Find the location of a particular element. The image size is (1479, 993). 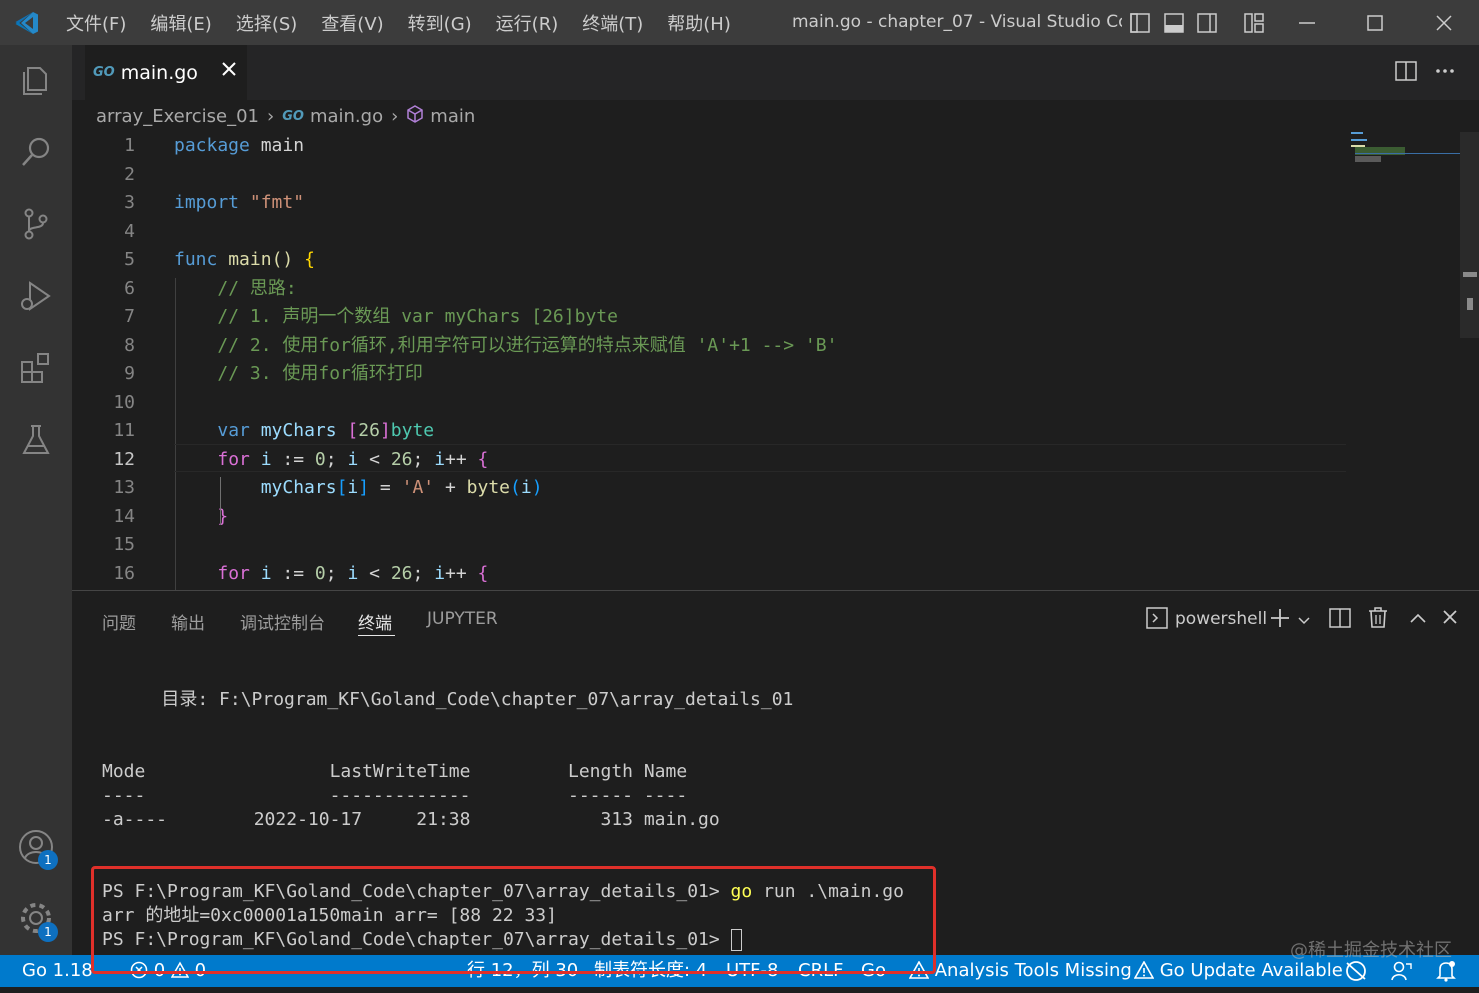

go-file-icon: GO is located at coordinates (293, 116).